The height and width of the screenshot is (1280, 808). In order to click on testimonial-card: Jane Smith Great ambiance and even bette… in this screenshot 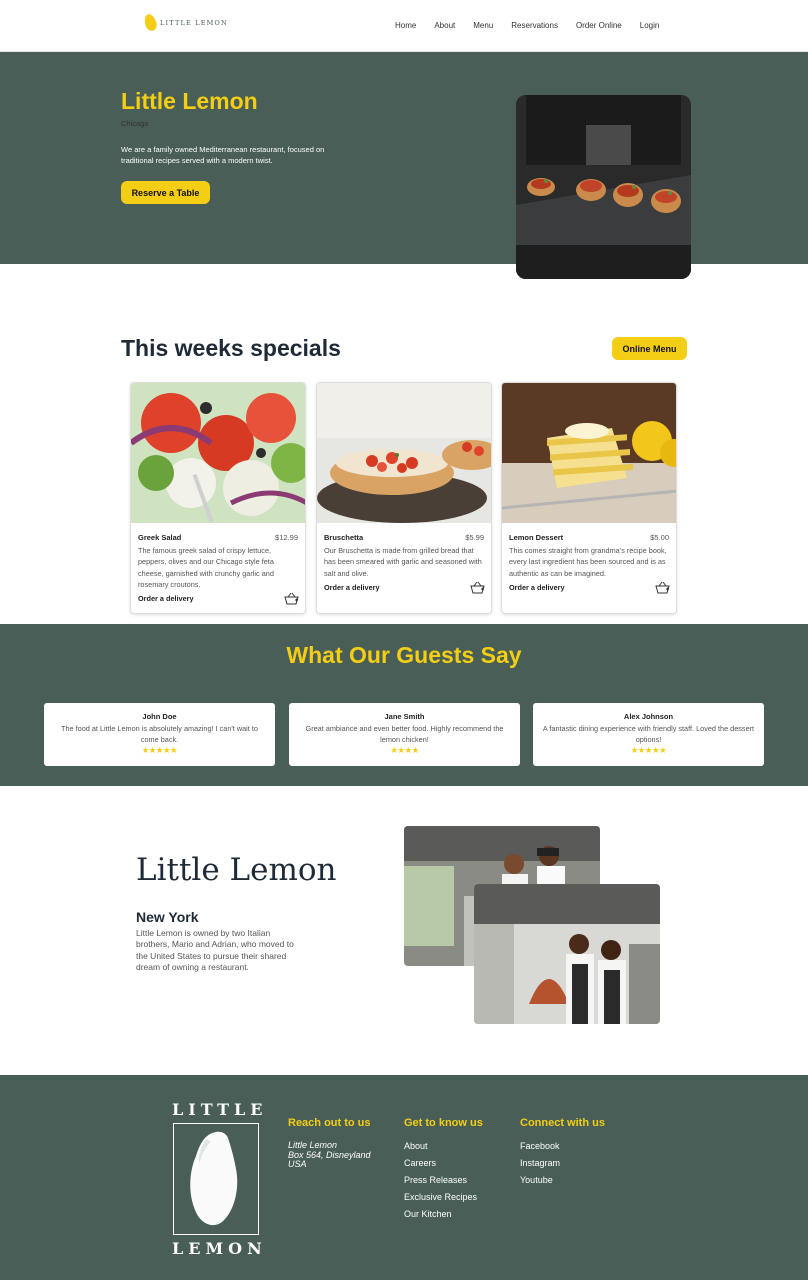, I will do `click(404, 734)`.